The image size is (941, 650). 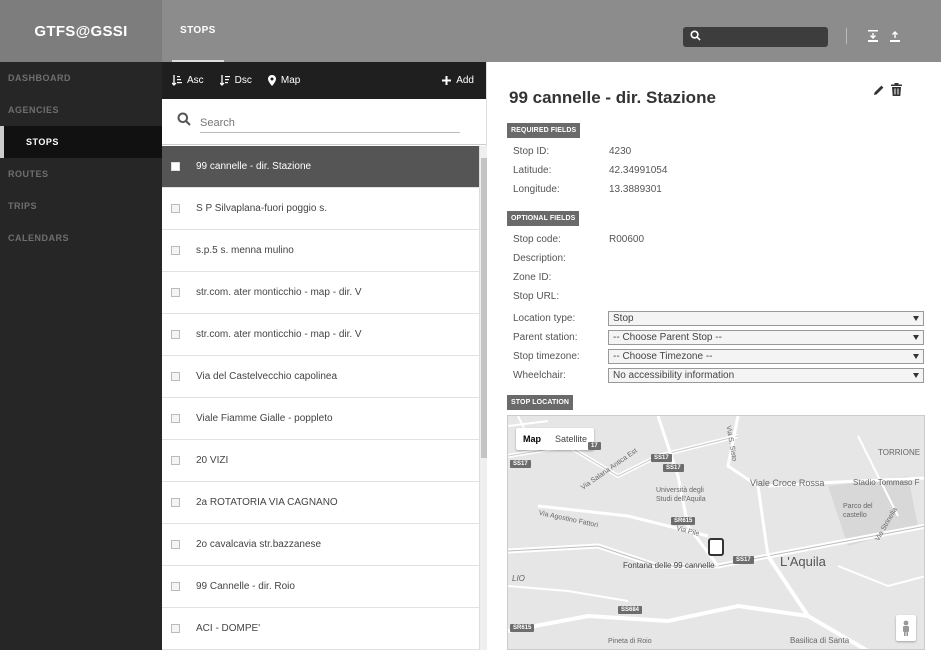 I want to click on field-value: 13.3889301, so click(x=635, y=189).